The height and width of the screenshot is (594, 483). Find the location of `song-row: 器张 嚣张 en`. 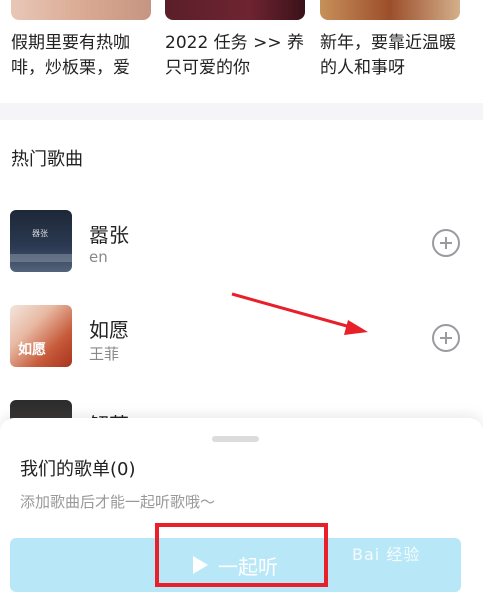

song-row: 器张 嚣张 en is located at coordinates (241, 245).